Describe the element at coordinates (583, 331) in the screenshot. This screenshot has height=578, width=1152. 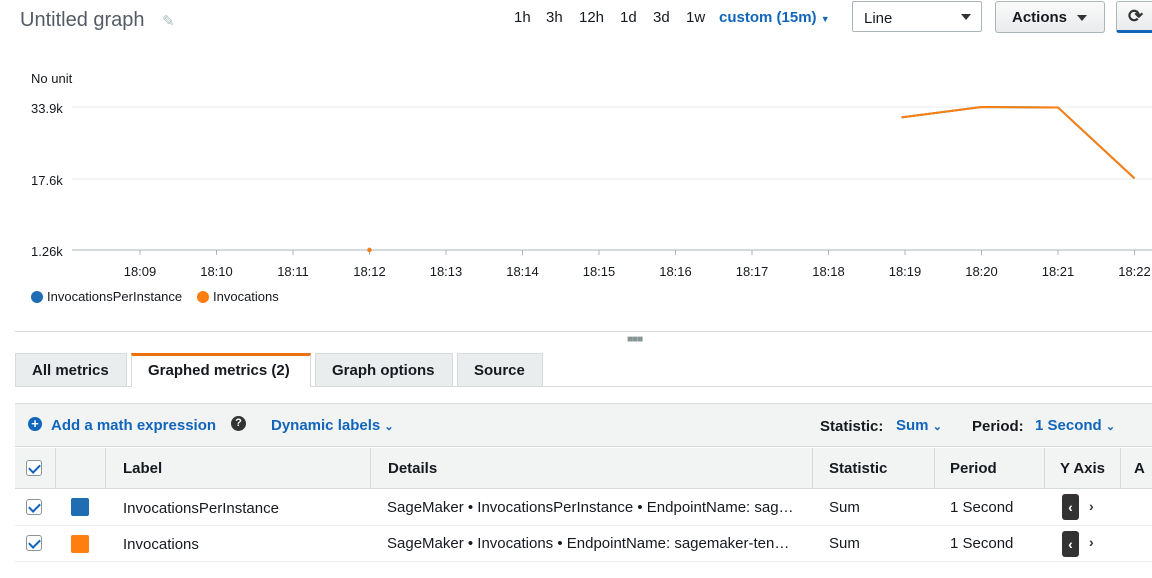
I see `panel-divider` at that location.